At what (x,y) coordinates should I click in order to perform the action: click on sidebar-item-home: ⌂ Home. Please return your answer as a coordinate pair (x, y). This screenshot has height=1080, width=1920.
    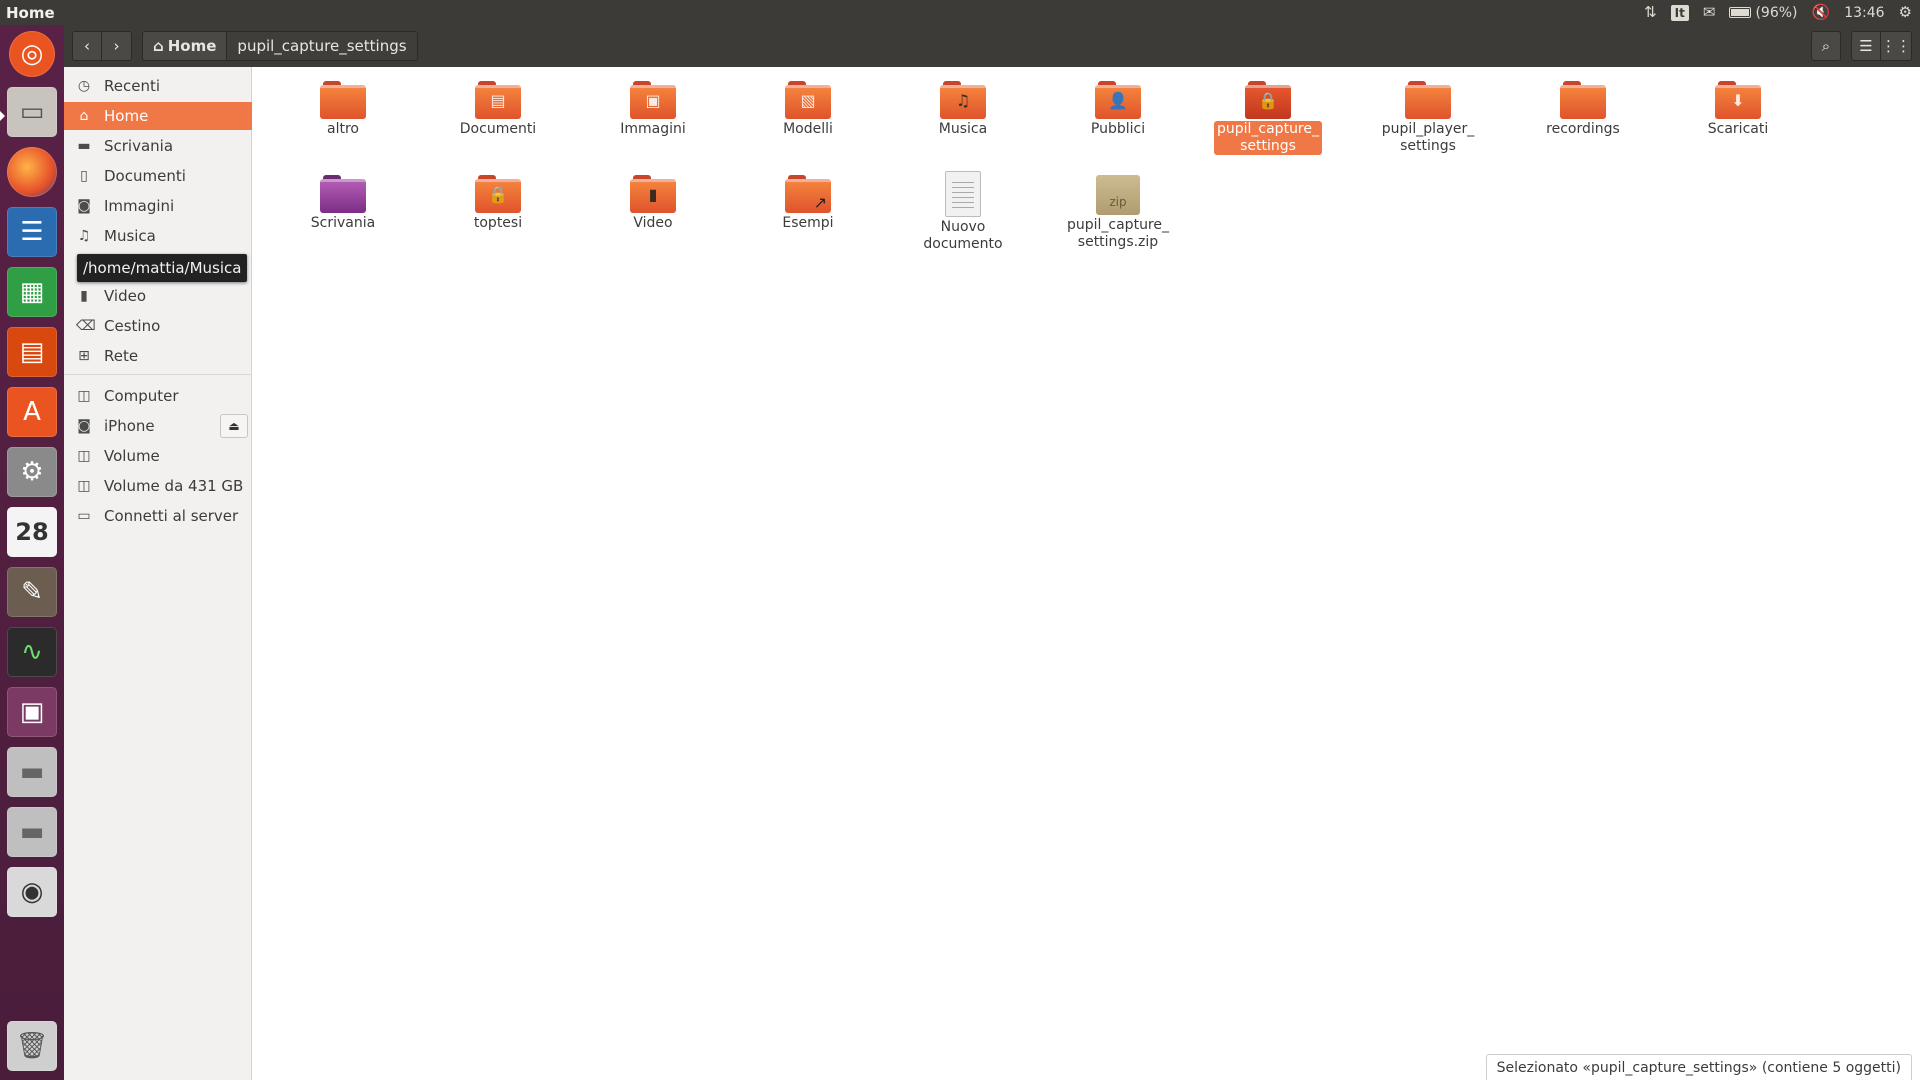
    Looking at the image, I should click on (158, 116).